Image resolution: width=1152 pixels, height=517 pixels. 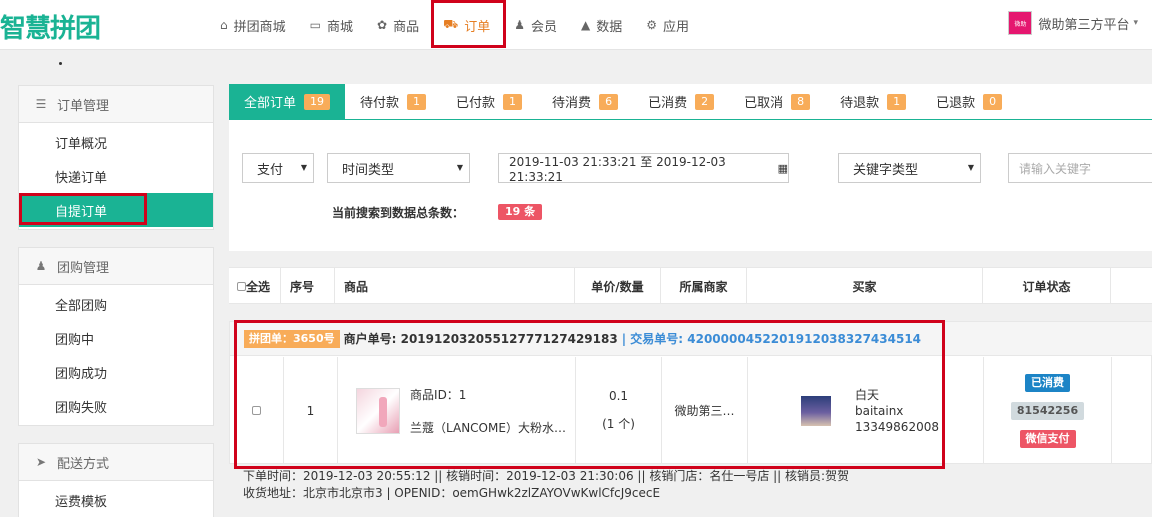 What do you see at coordinates (116, 406) in the screenshot?
I see `sidebar-item-group-failed: 团购失败` at bounding box center [116, 406].